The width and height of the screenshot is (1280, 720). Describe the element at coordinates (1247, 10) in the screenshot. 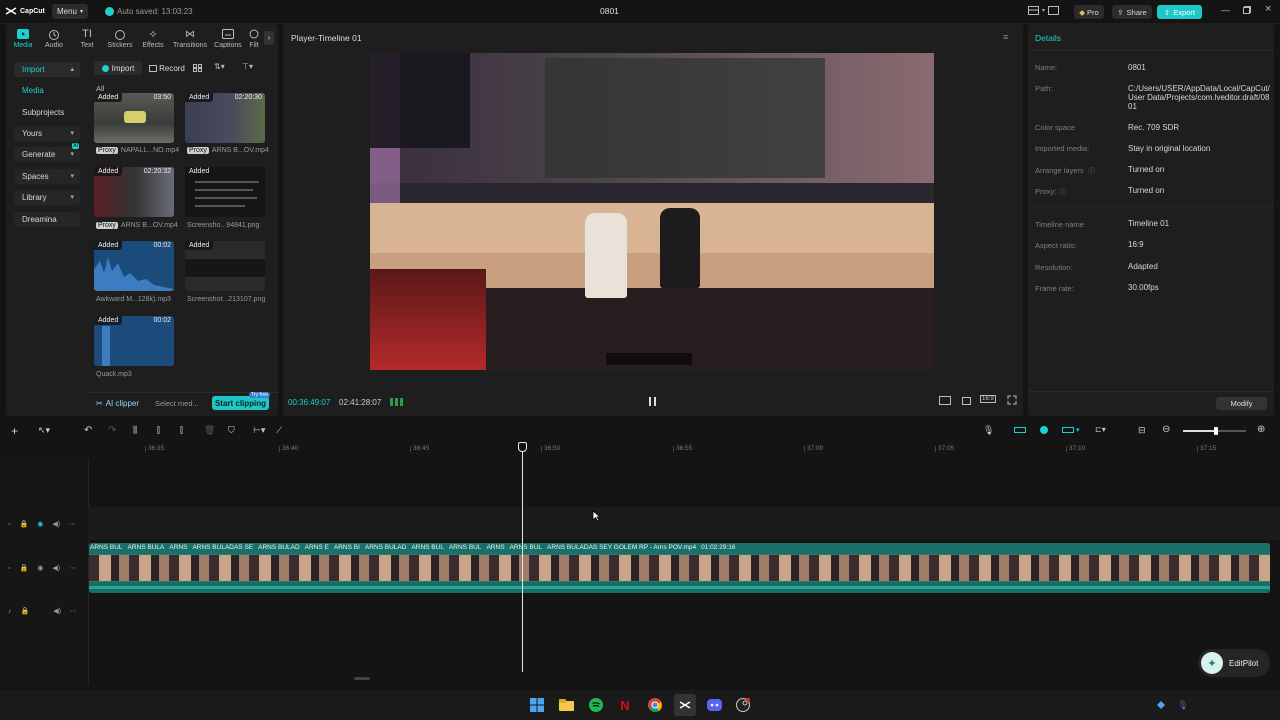

I see `maximize-icon` at that location.